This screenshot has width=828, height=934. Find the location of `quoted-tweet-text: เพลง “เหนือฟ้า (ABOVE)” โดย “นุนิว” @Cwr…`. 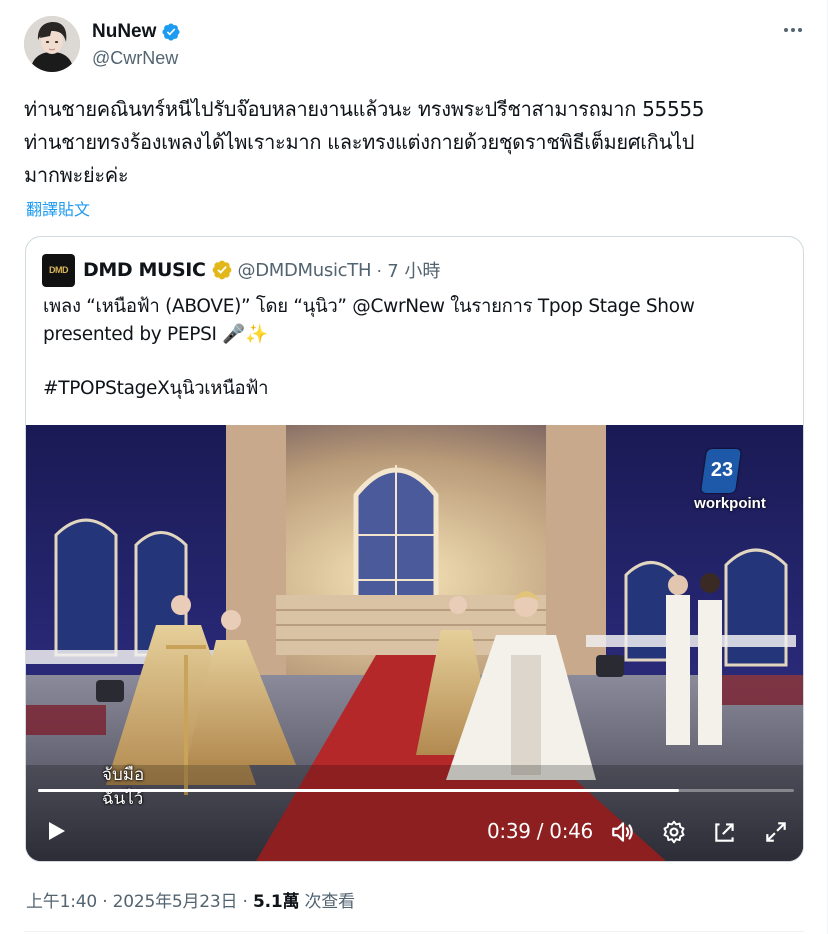

quoted-tweet-text: เพลง “เหนือฟ้า (ABOVE)” โดย “นุนิว” @Cwr… is located at coordinates (418, 348).